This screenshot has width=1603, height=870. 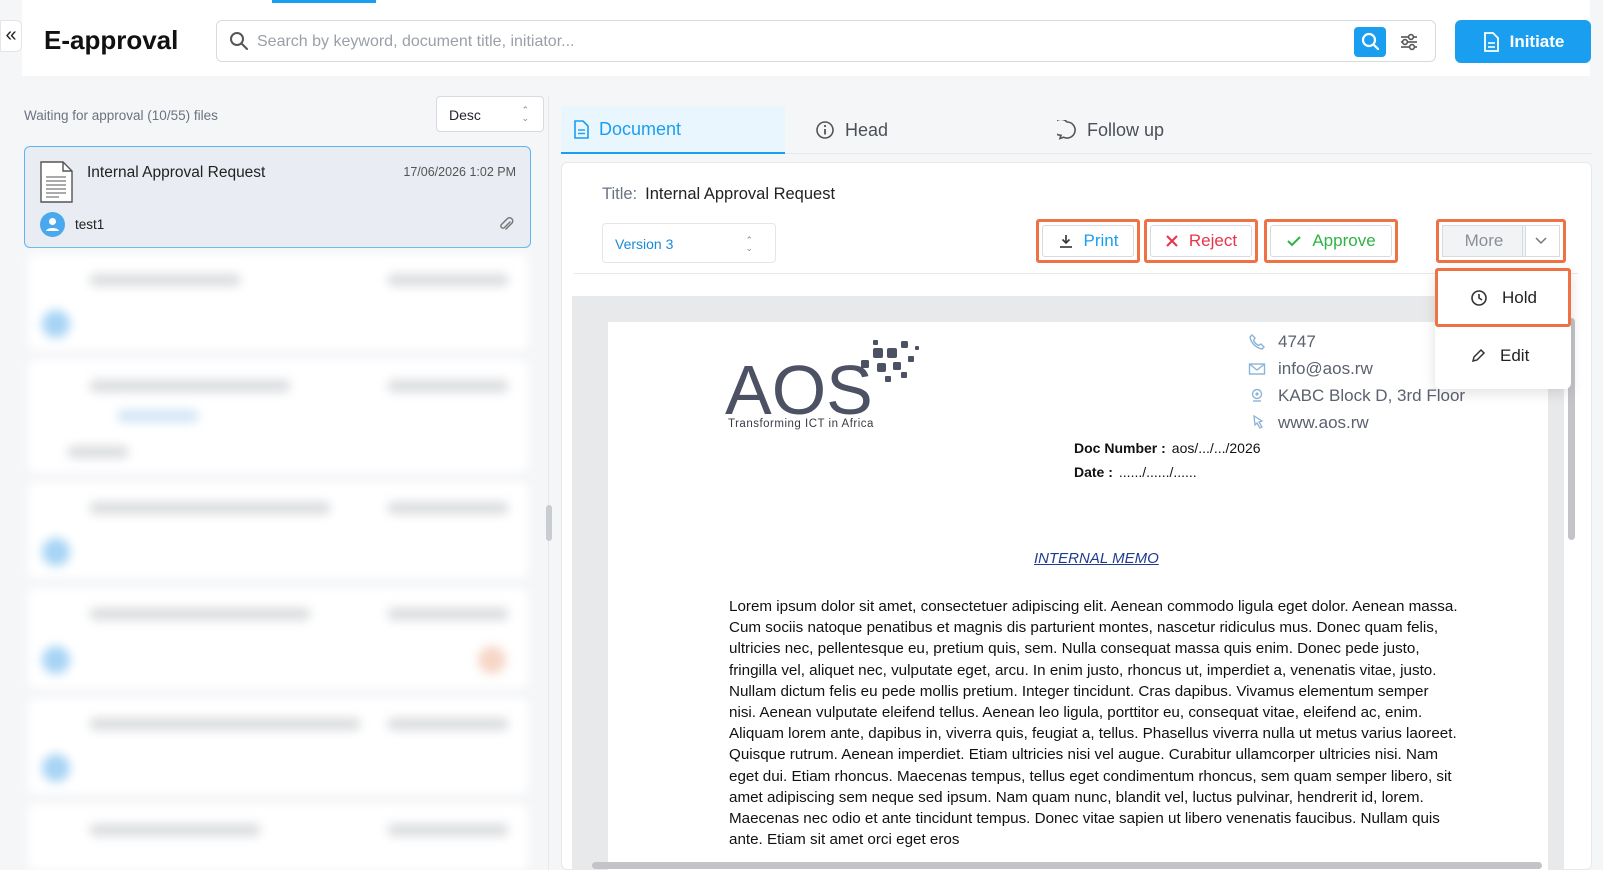 What do you see at coordinates (1093, 472) in the screenshot?
I see `date-label: Date :` at bounding box center [1093, 472].